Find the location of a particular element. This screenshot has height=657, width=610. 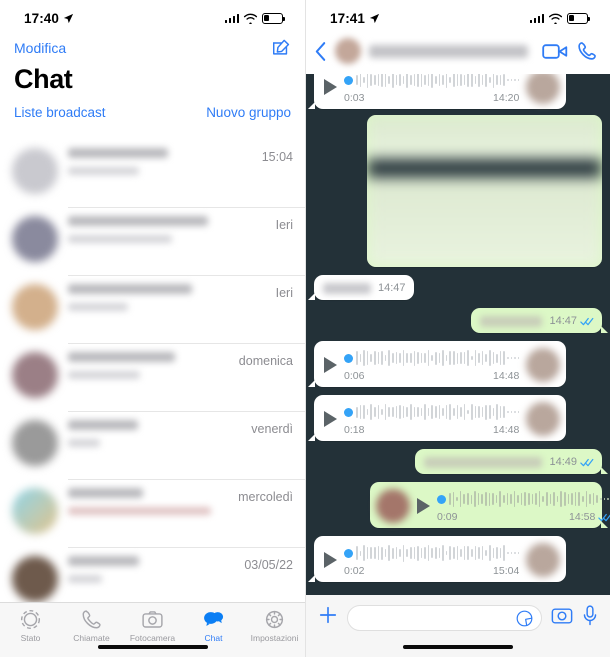

compose-icon is located at coordinates (281, 48).